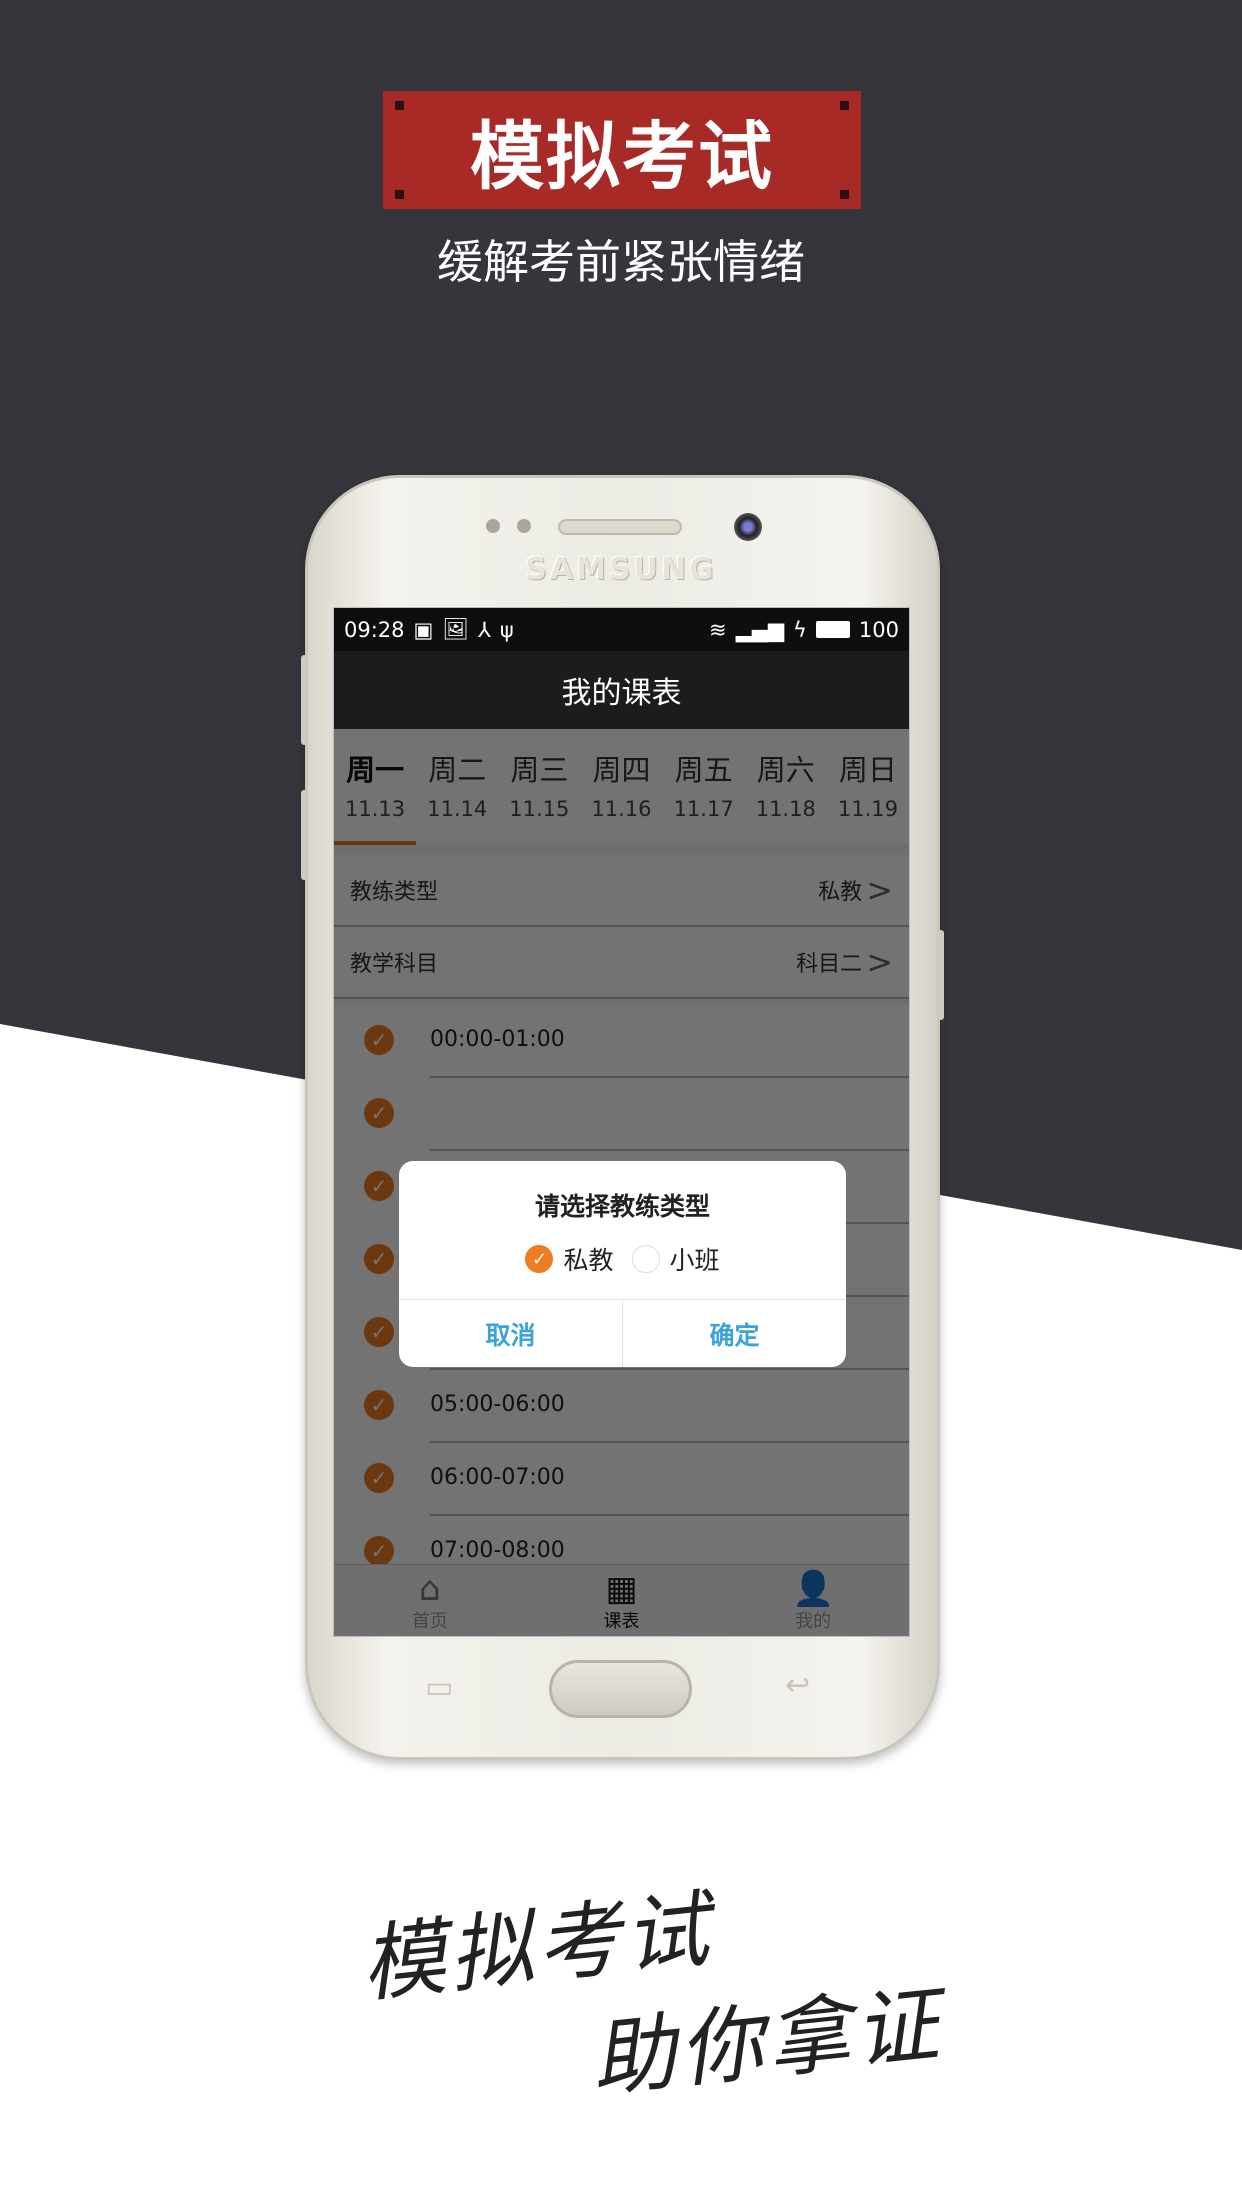 The image size is (1242, 2208). What do you see at coordinates (797, 1685) in the screenshot?
I see `back-key: ↩` at bounding box center [797, 1685].